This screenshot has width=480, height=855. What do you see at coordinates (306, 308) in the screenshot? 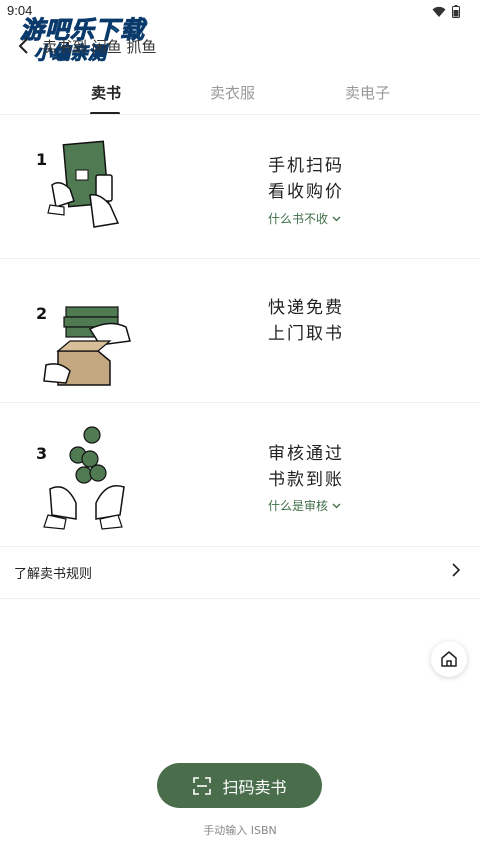
I see `step-2-line1: 快递免费` at bounding box center [306, 308].